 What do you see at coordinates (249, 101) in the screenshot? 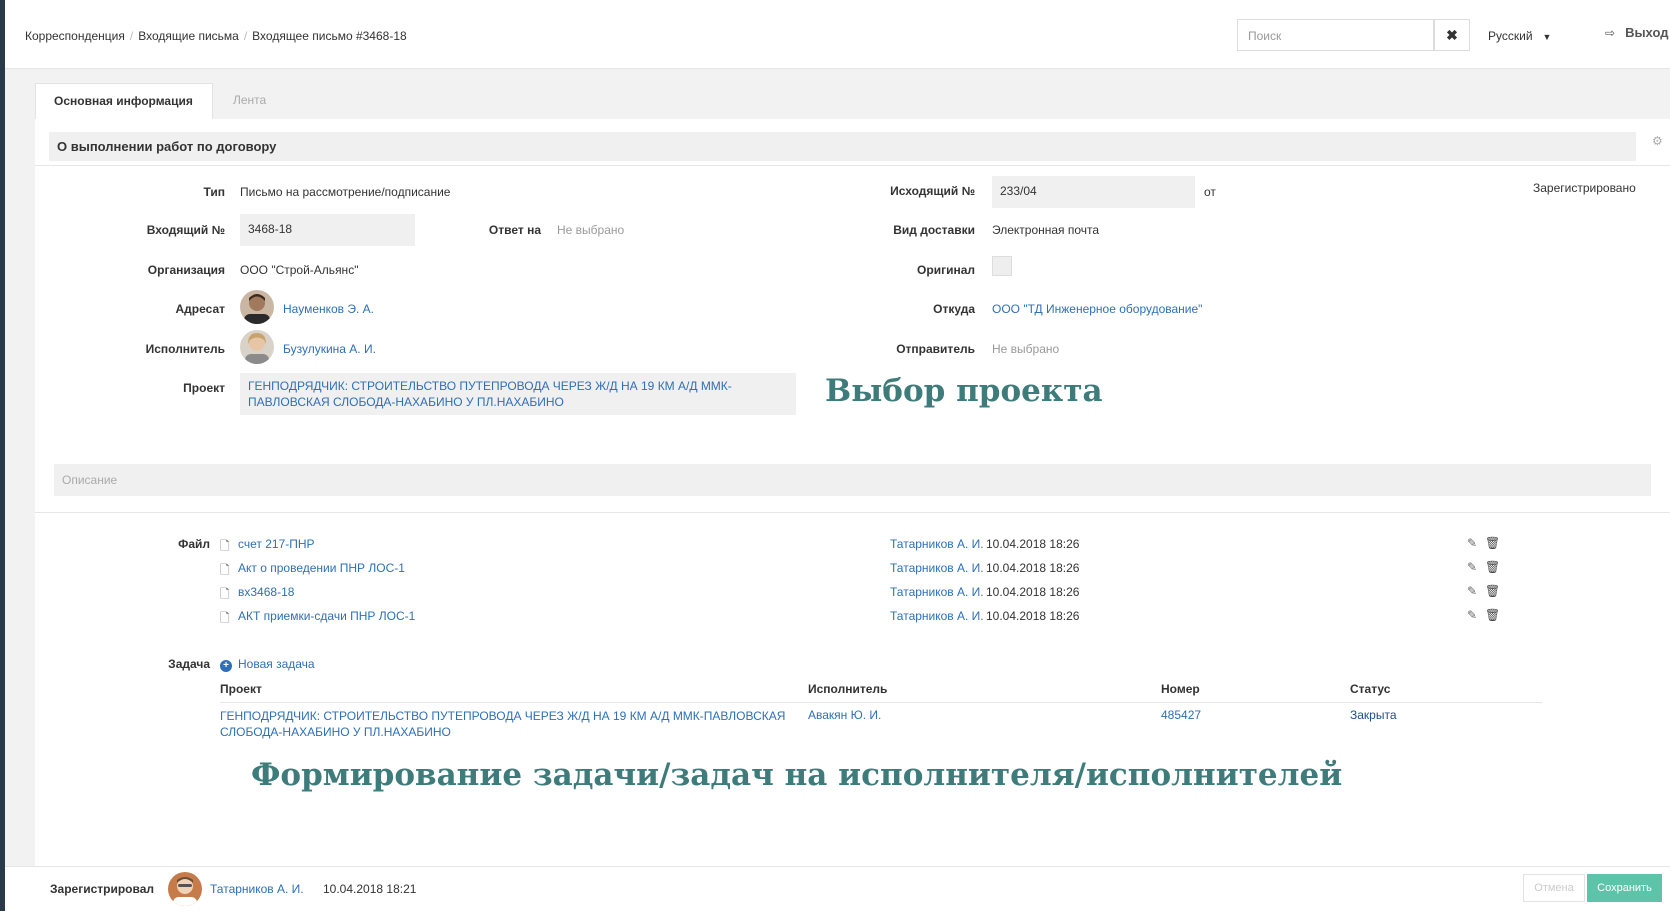
I see `tab-feed: Лента` at bounding box center [249, 101].